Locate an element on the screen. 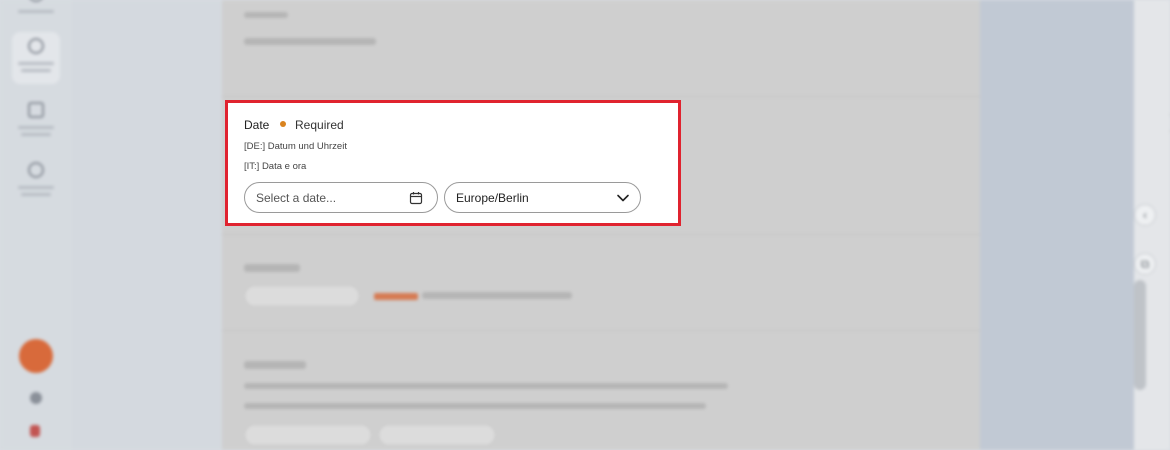  box-icon is located at coordinates (36, 110).